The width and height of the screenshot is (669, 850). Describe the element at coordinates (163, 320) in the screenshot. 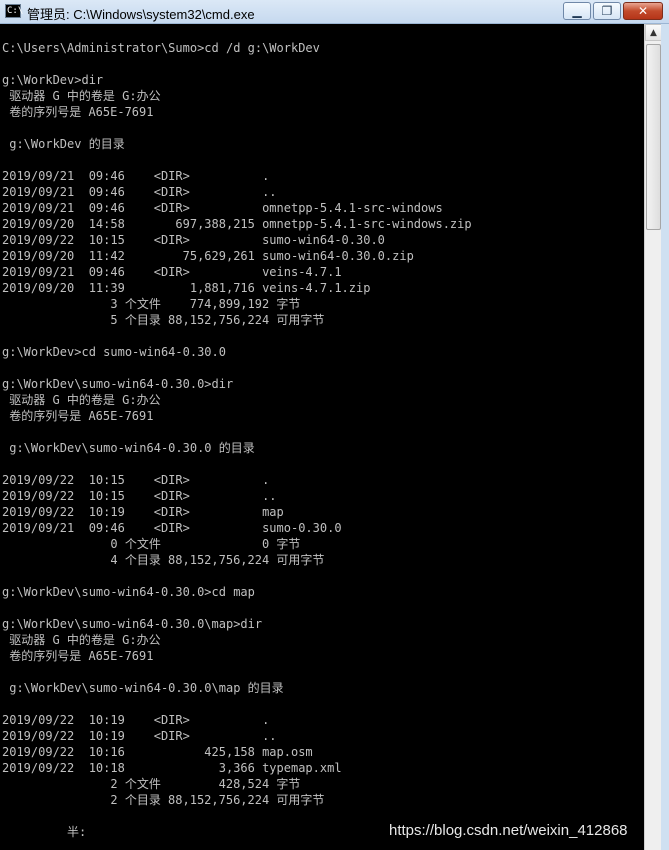

I see `console-line: 5 个目录 88,152,756,224 可用字节` at that location.